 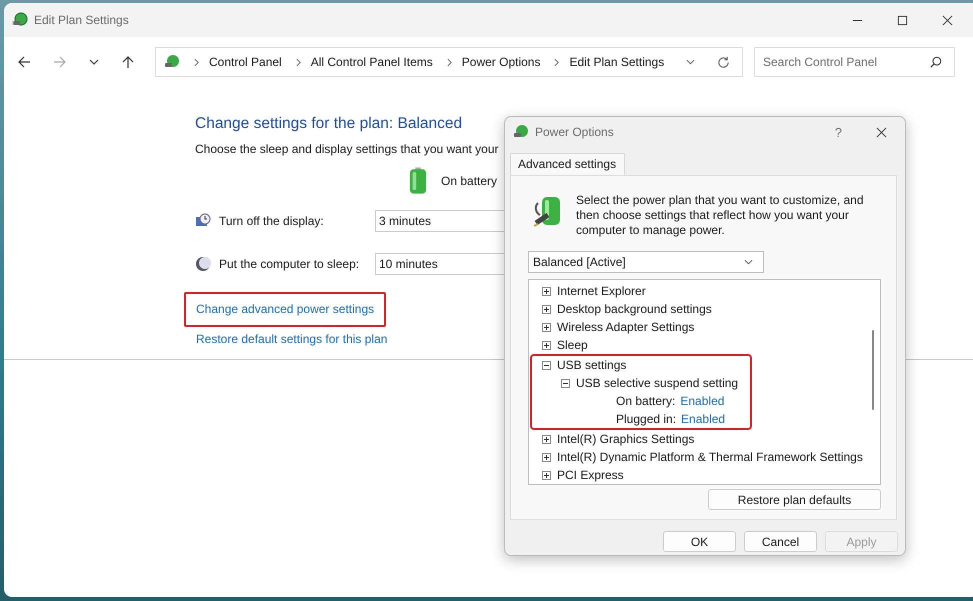 I want to click on address-bar: Control Panel All Control Panel Items Power Options Edit Plan Settings, so click(x=449, y=62).